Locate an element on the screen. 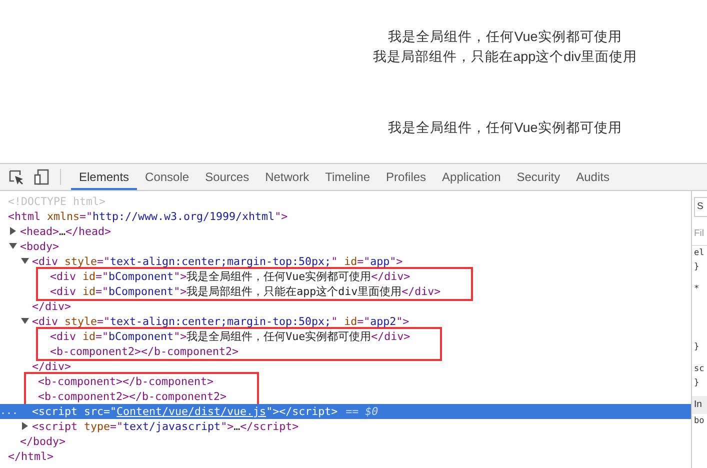 The height and width of the screenshot is (468, 707). dom-node: </html> is located at coordinates (31, 456).